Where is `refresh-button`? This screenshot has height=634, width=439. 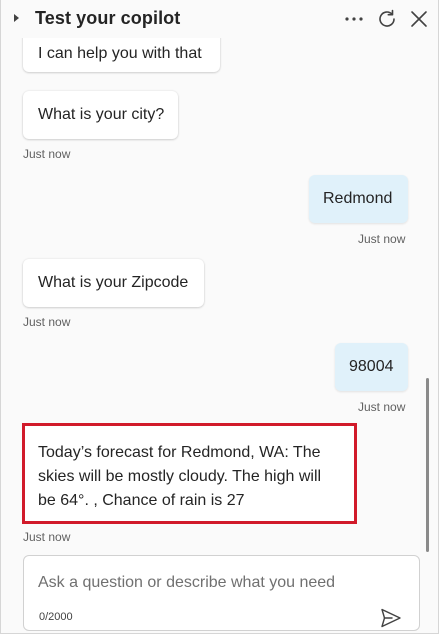
refresh-button is located at coordinates (387, 19).